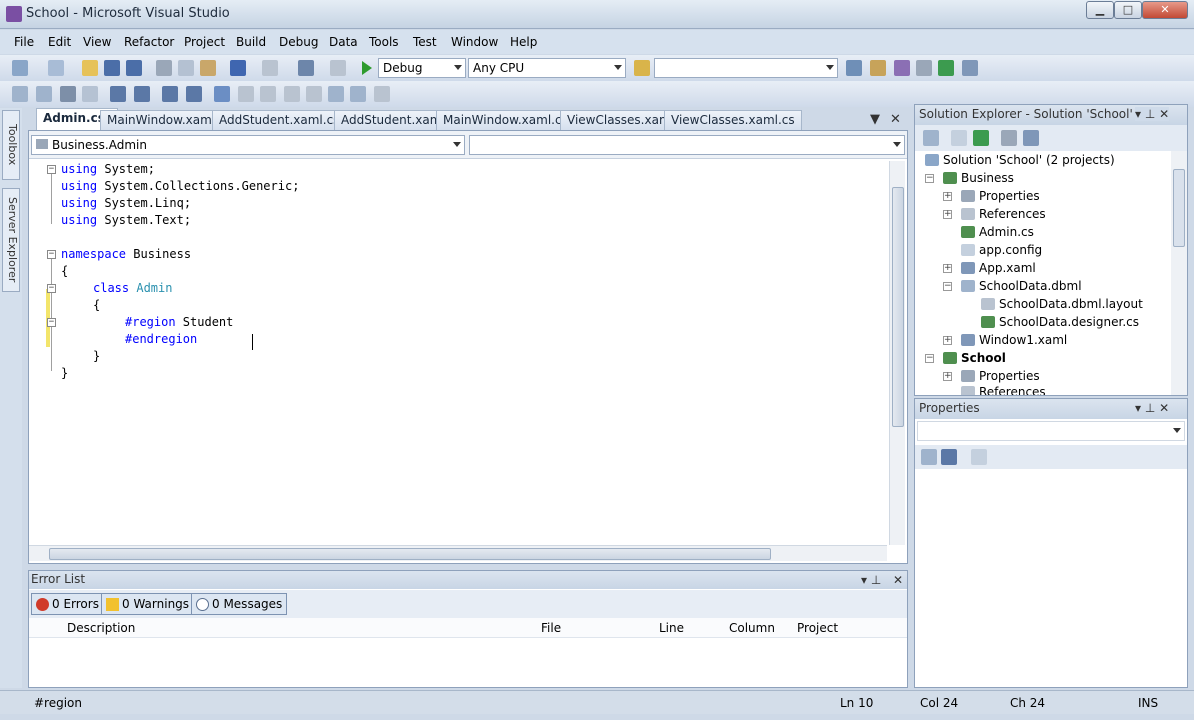 This screenshot has height=720, width=1194. What do you see at coordinates (194, 94) in the screenshot?
I see `uncomment-icon` at bounding box center [194, 94].